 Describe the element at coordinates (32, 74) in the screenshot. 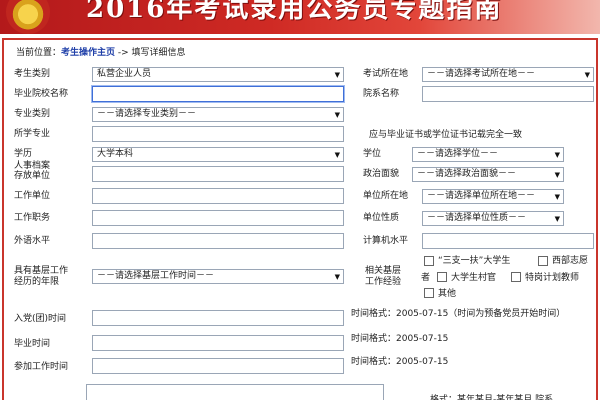

I see `candidate-type-label: 考生类别` at that location.